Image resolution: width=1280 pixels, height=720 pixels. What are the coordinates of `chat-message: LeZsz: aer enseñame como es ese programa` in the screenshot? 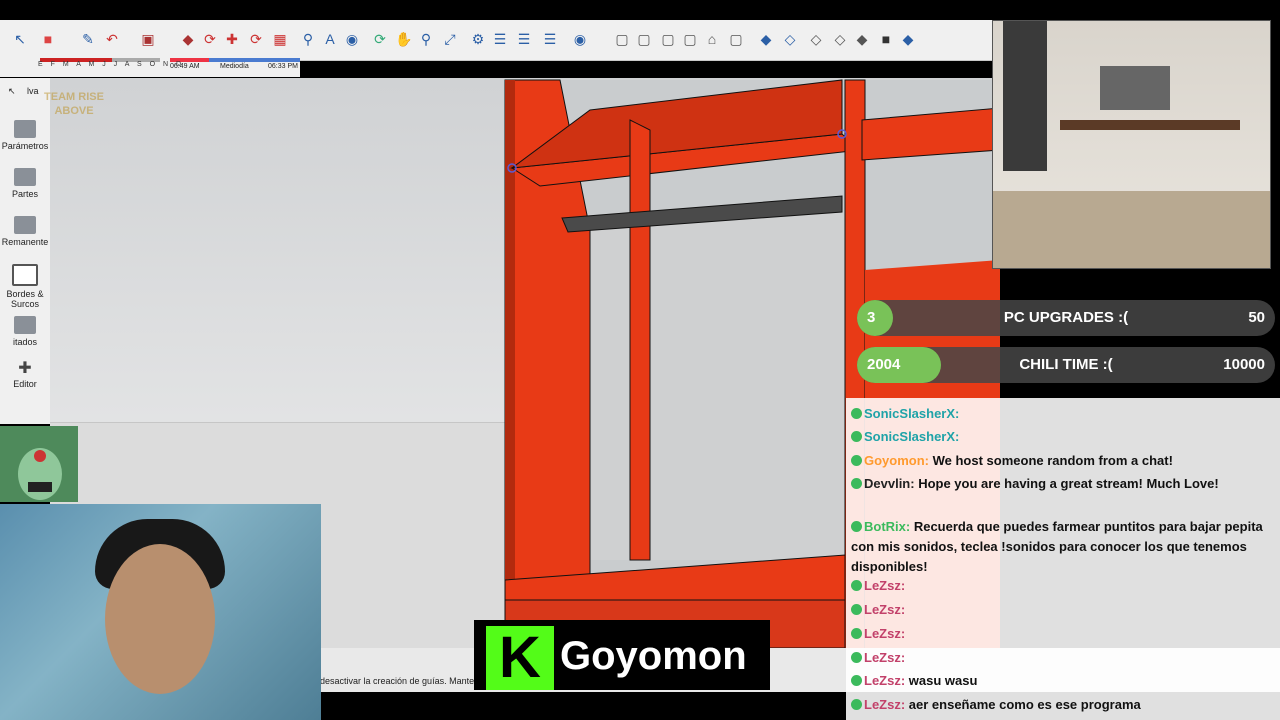 It's located at (1063, 705).